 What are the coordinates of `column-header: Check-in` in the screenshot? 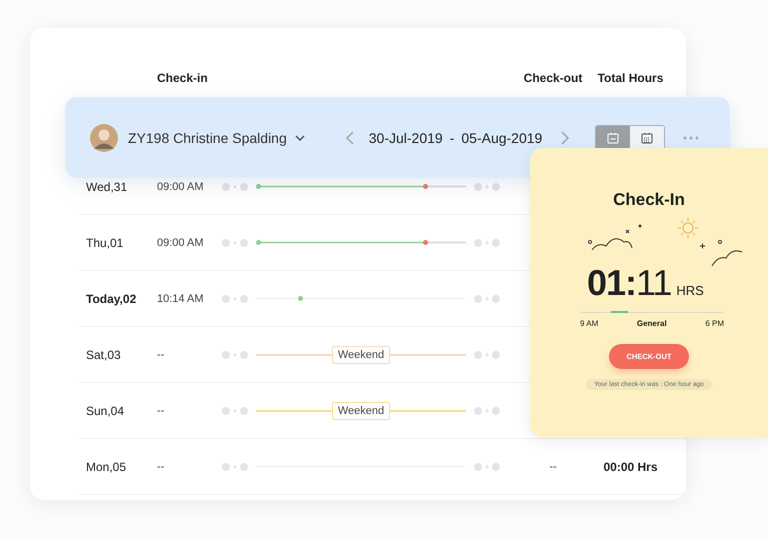 It's located at (183, 78).